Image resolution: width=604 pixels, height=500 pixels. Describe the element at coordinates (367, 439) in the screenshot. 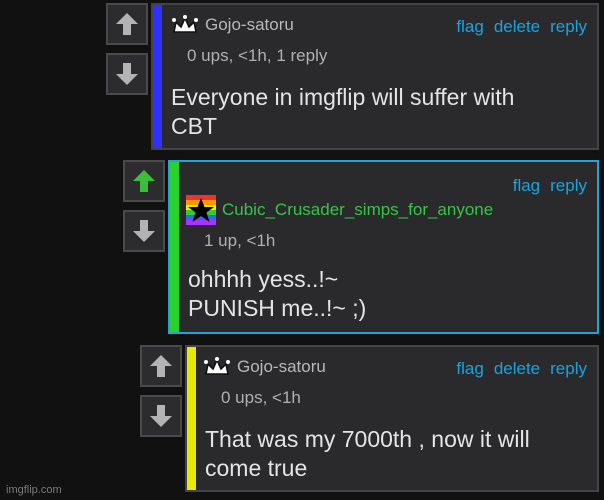

I see `comment-body-line: That was my 7000th , now it will` at that location.